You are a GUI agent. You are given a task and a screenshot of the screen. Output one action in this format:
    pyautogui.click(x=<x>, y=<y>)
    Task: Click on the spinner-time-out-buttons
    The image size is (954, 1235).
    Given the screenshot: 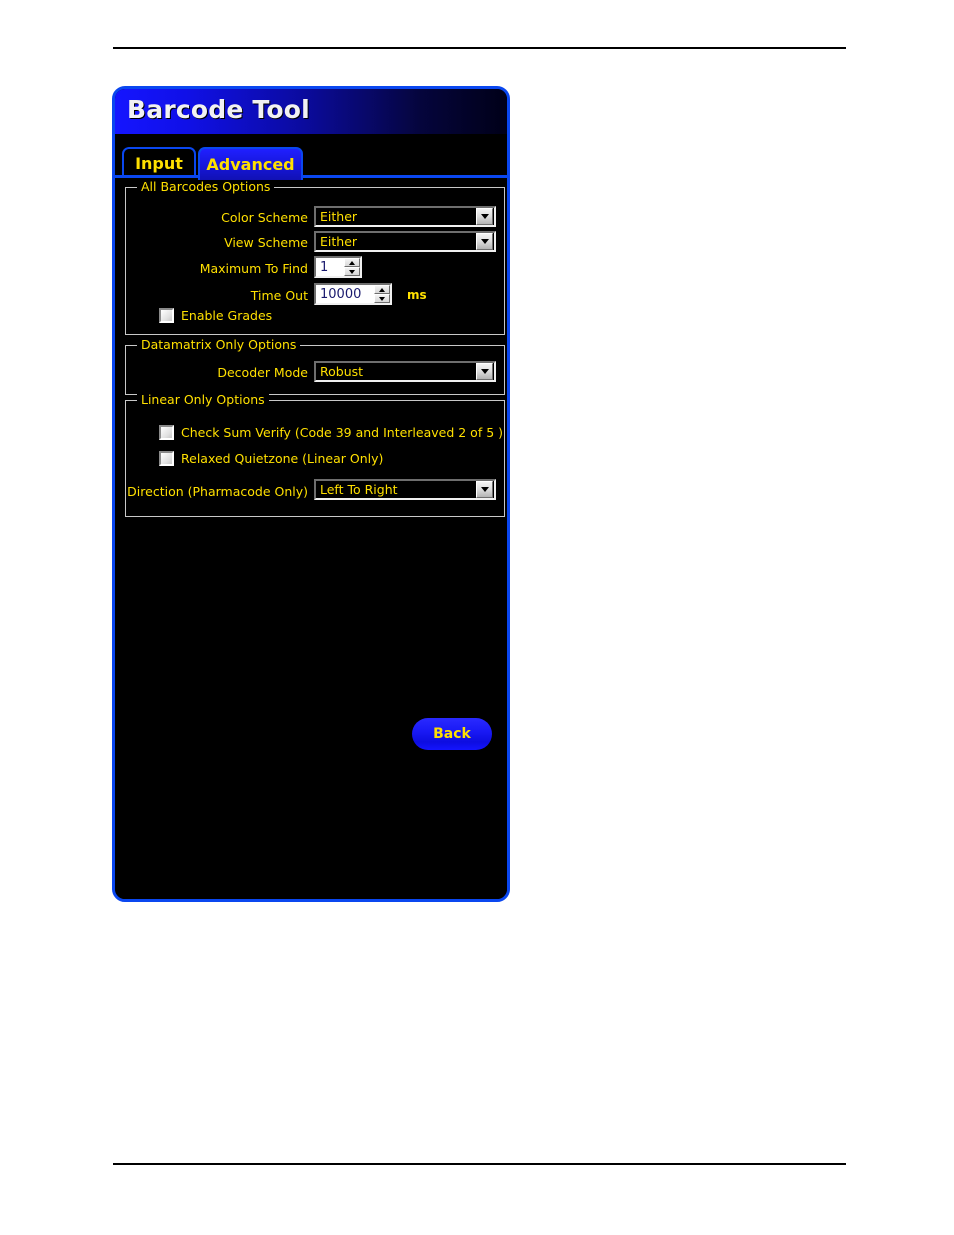 What is the action you would take?
    pyautogui.click(x=382, y=294)
    